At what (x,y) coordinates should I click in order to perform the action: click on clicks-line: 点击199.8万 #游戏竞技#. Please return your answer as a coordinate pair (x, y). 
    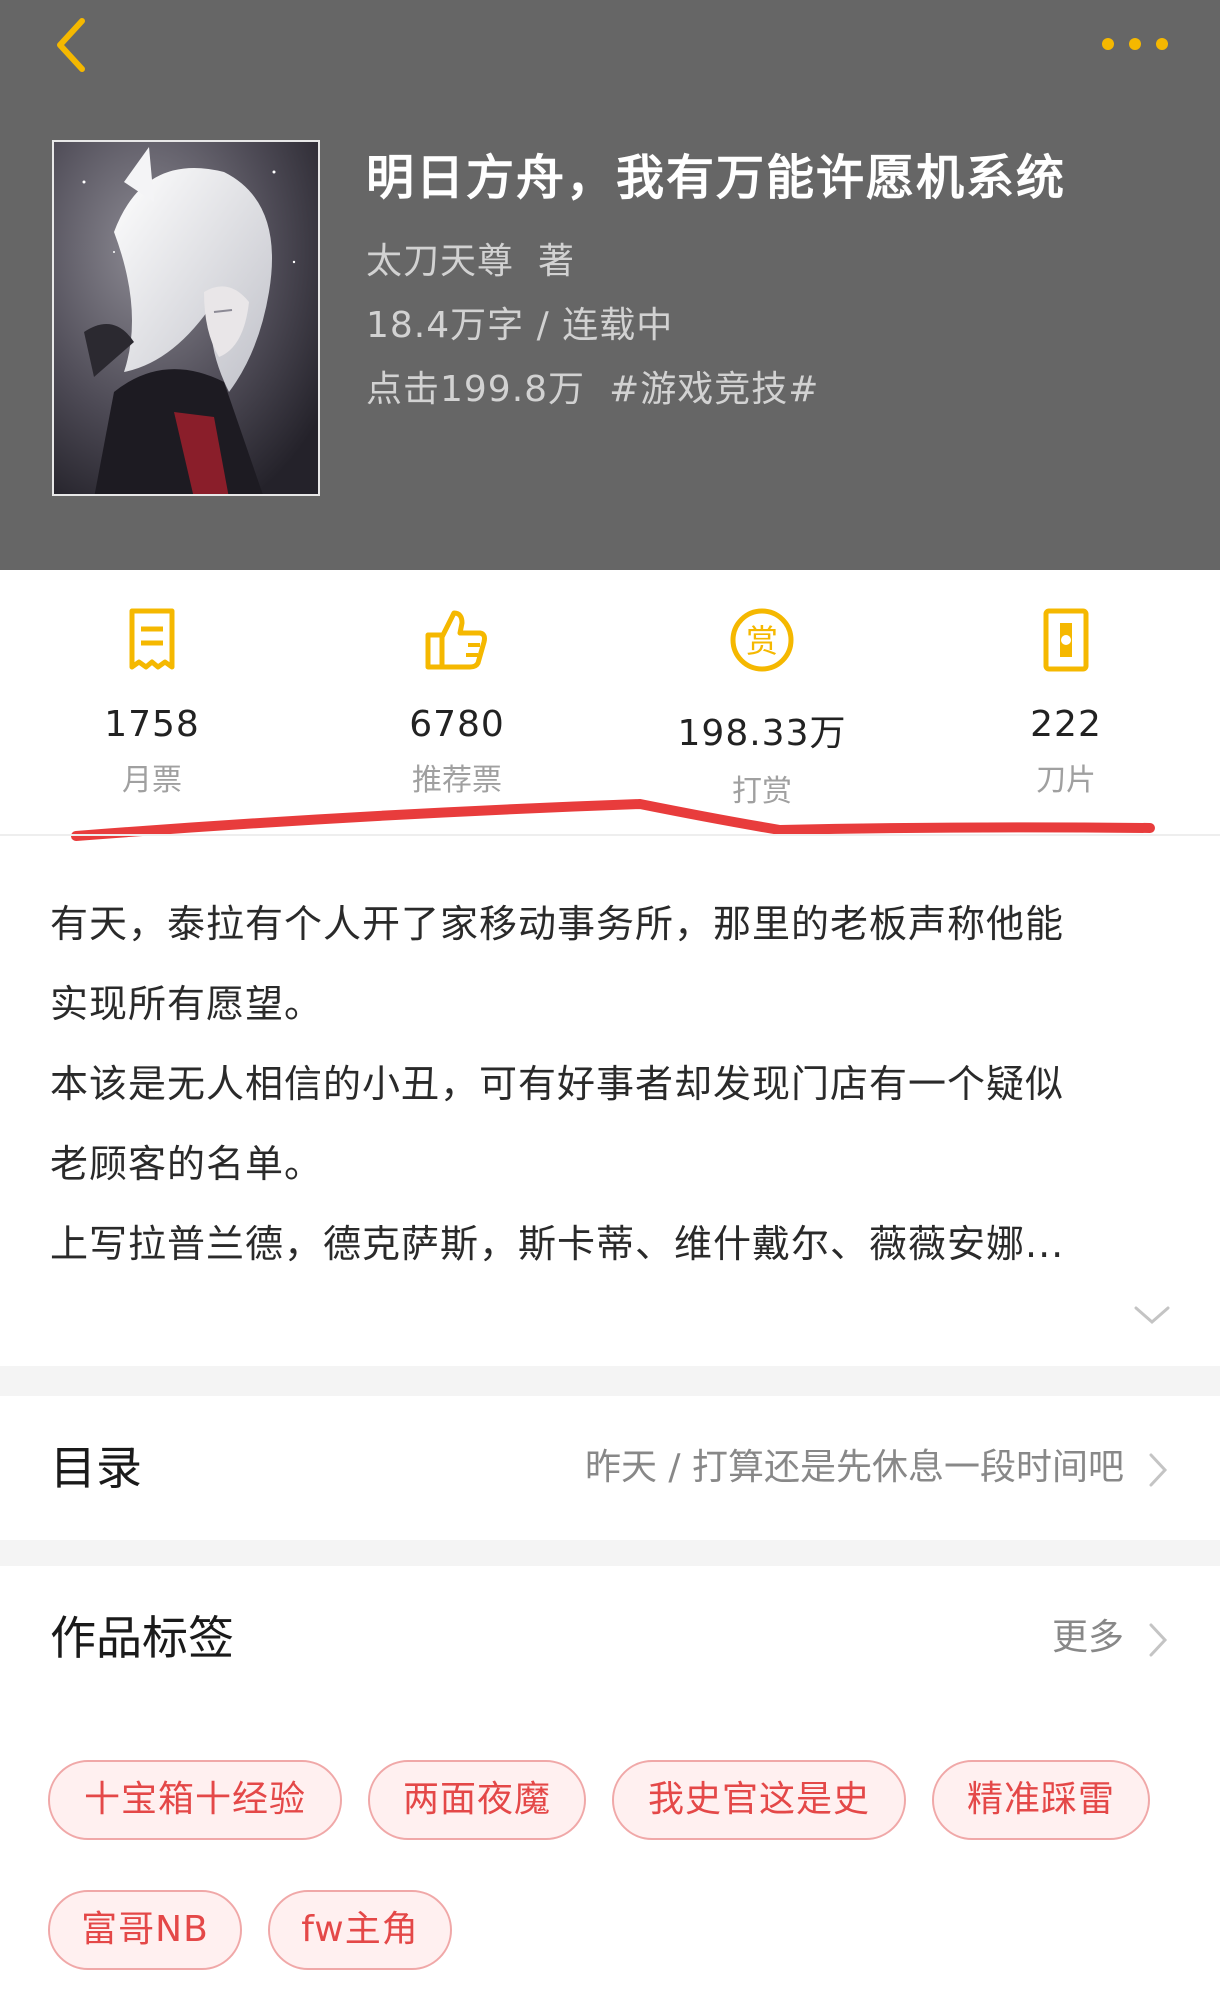
    Looking at the image, I should click on (592, 386).